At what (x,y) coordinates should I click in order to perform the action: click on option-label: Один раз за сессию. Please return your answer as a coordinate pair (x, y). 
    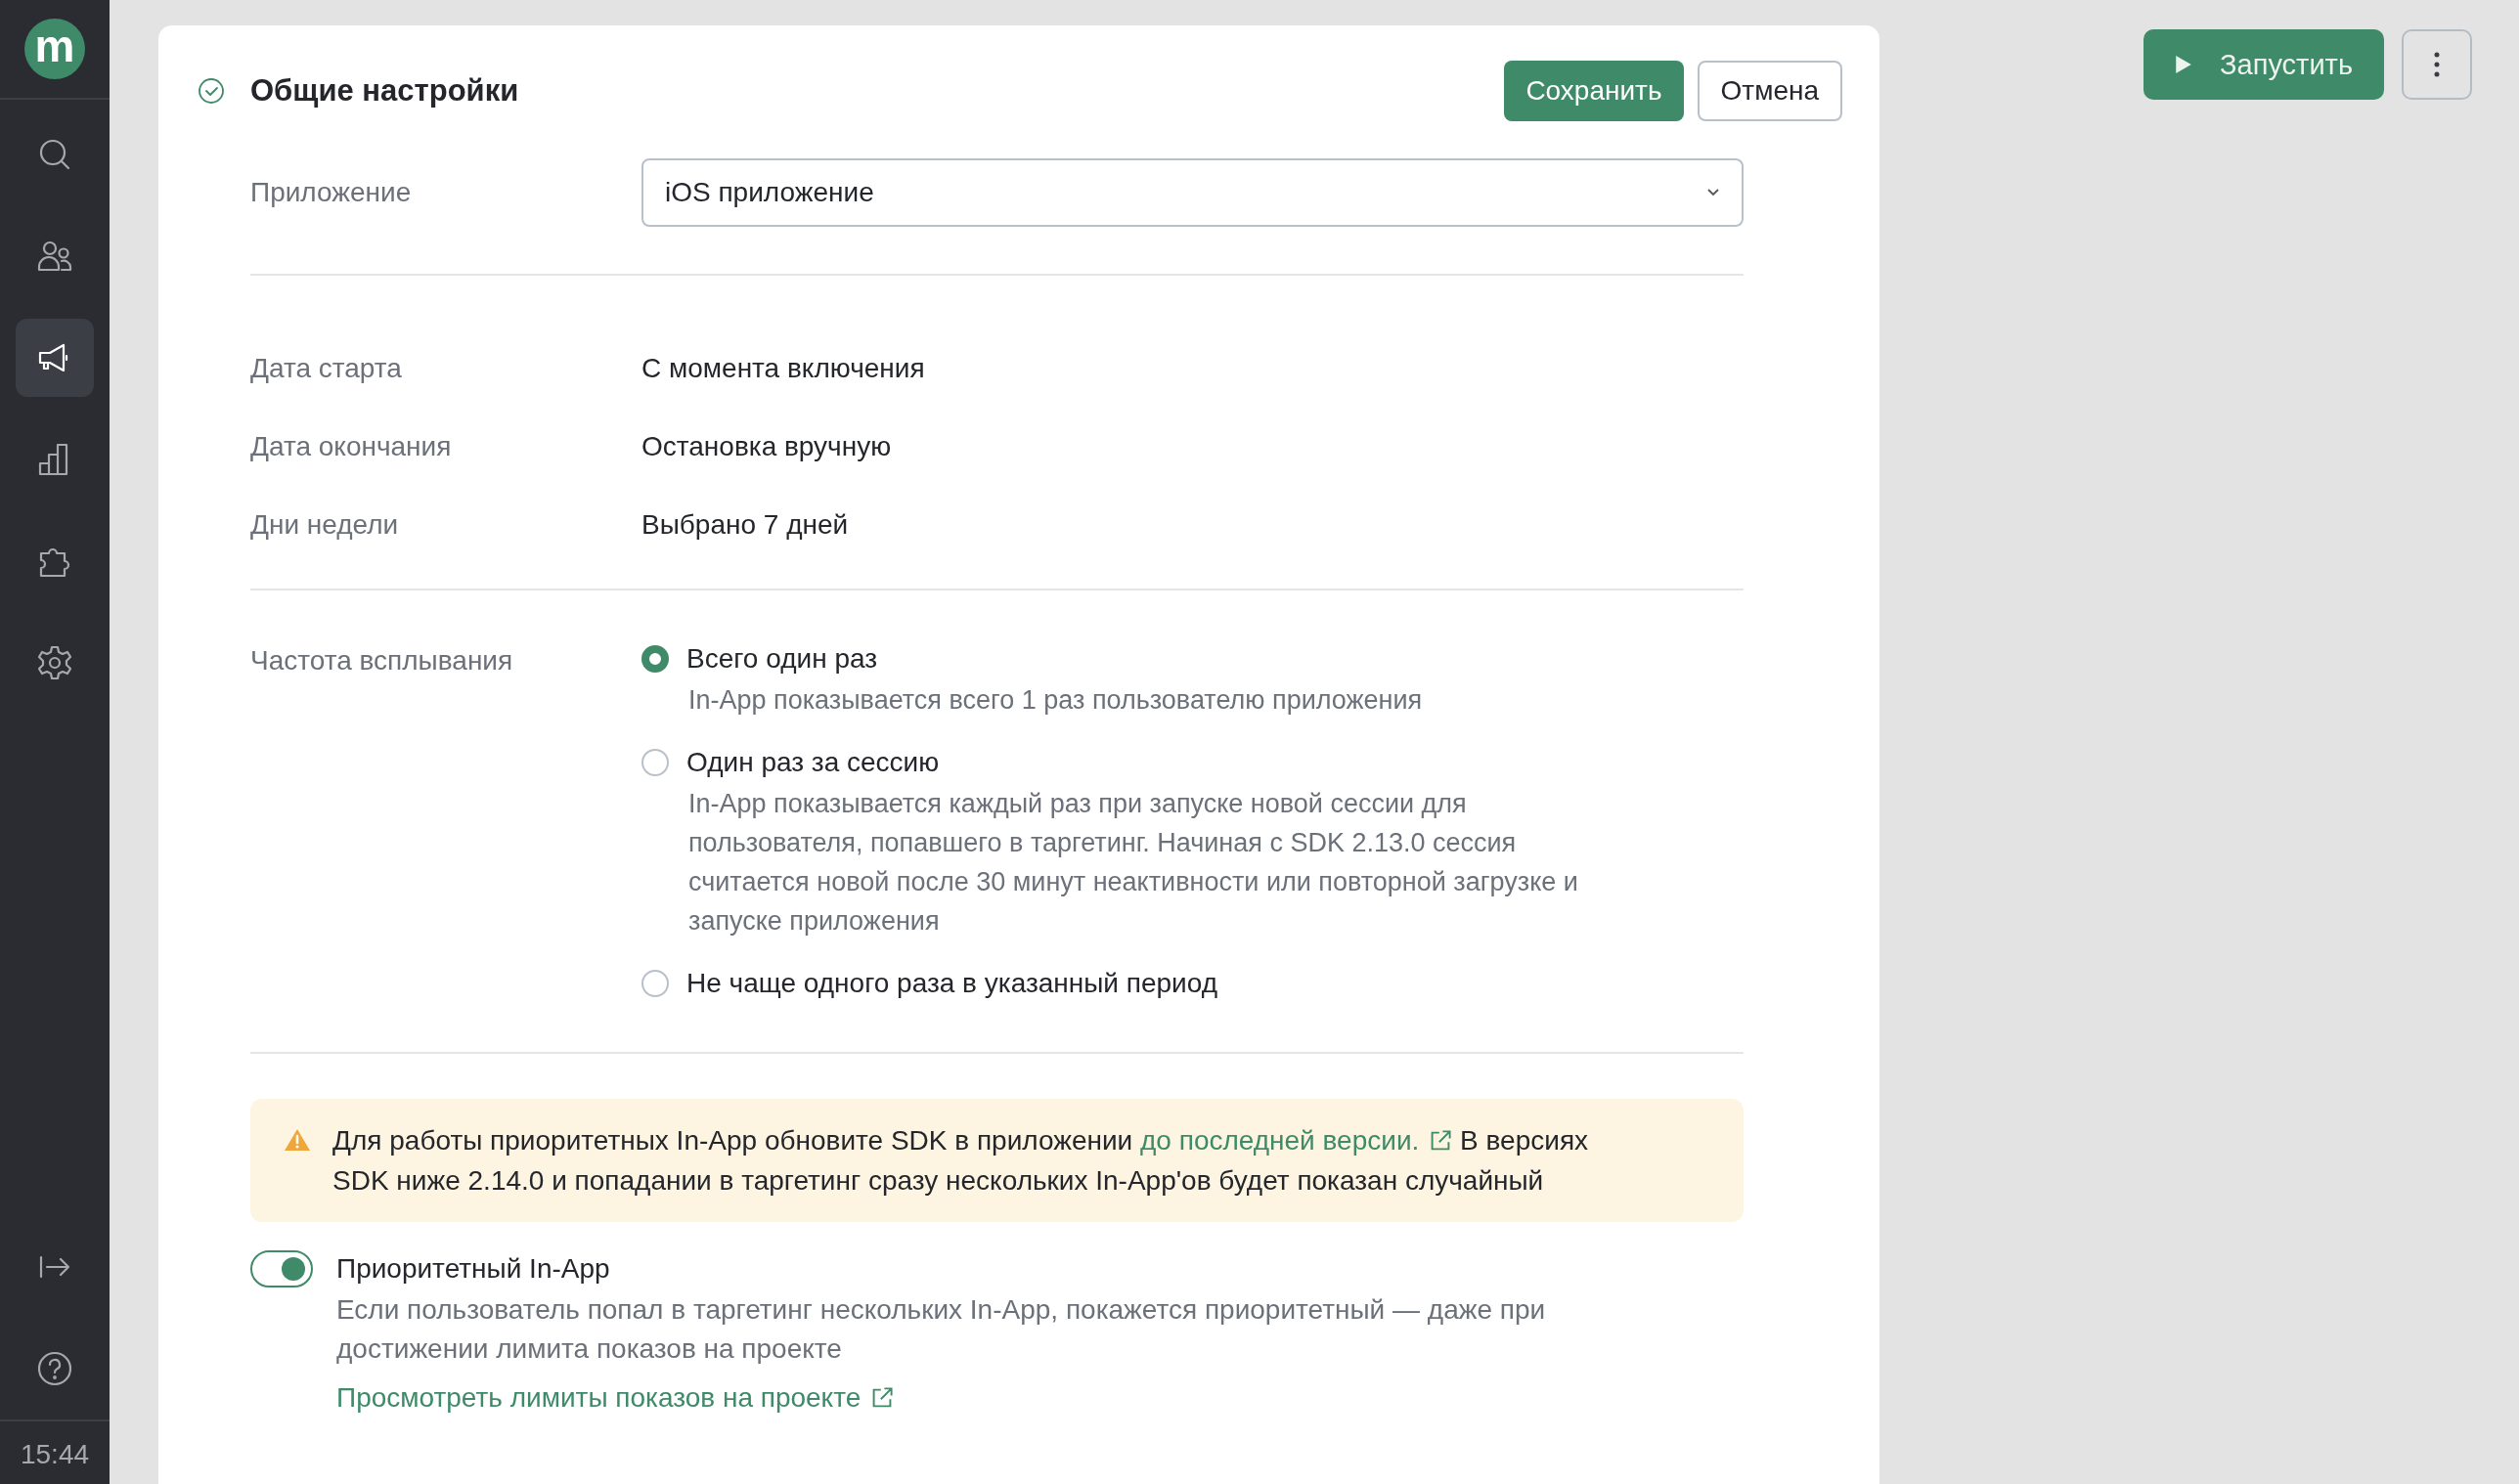
    Looking at the image, I should click on (813, 762).